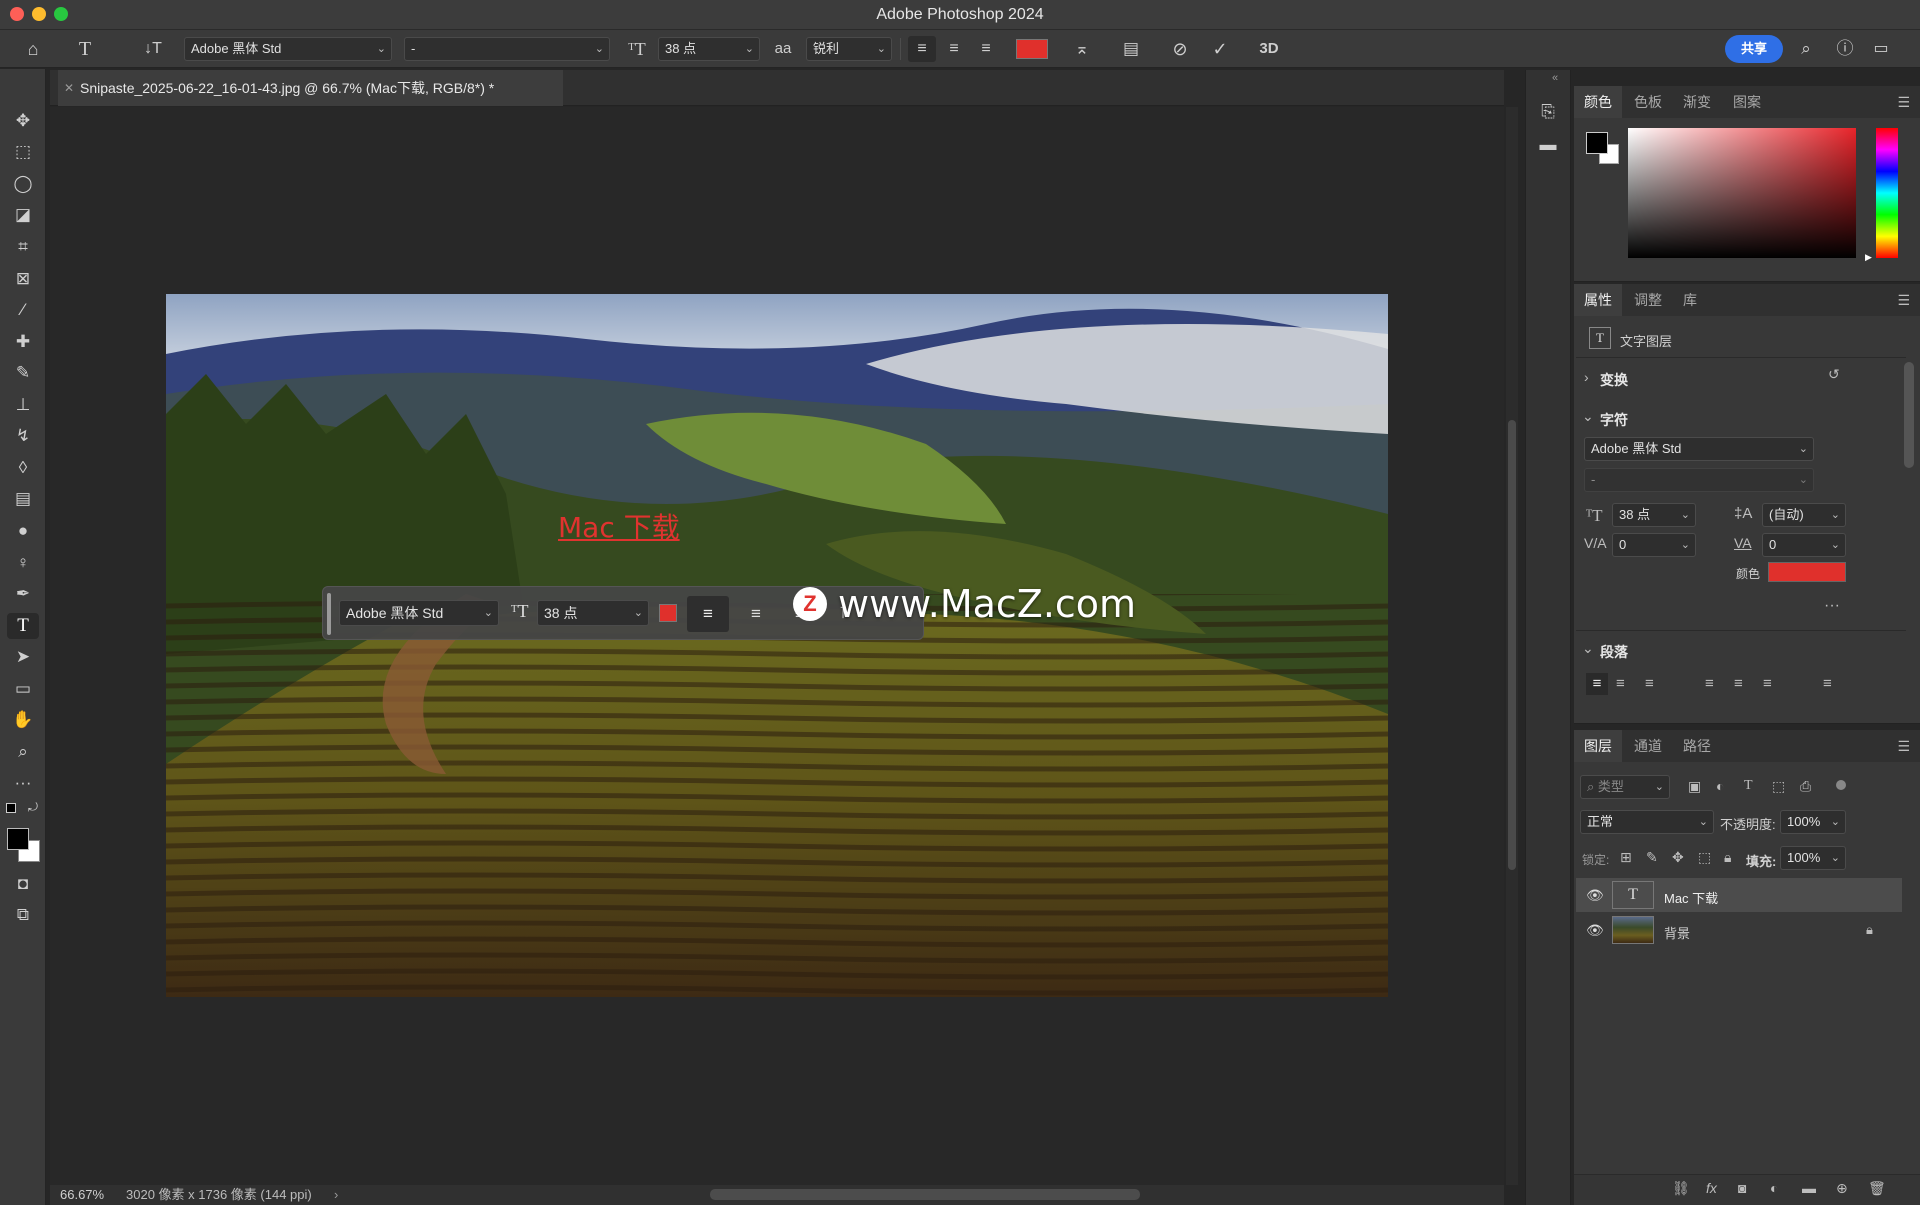 Image resolution: width=1920 pixels, height=1205 pixels. What do you see at coordinates (1711, 1188) in the screenshot?
I see `layer-style-fx-icon: fx` at bounding box center [1711, 1188].